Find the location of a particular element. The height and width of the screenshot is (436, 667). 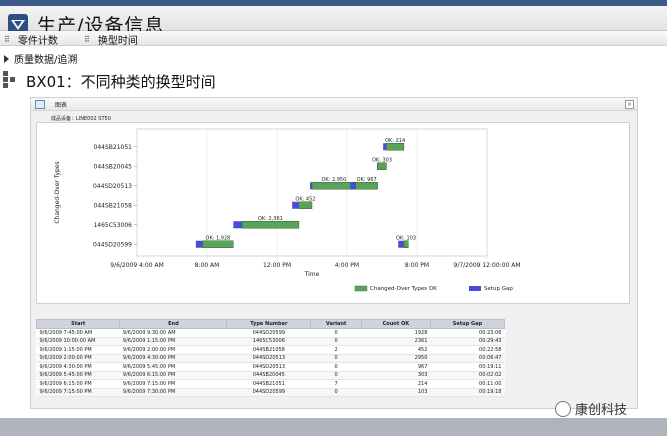

table-cell: 9/6/2009 6:15:00 PM is located at coordinates (173, 375).